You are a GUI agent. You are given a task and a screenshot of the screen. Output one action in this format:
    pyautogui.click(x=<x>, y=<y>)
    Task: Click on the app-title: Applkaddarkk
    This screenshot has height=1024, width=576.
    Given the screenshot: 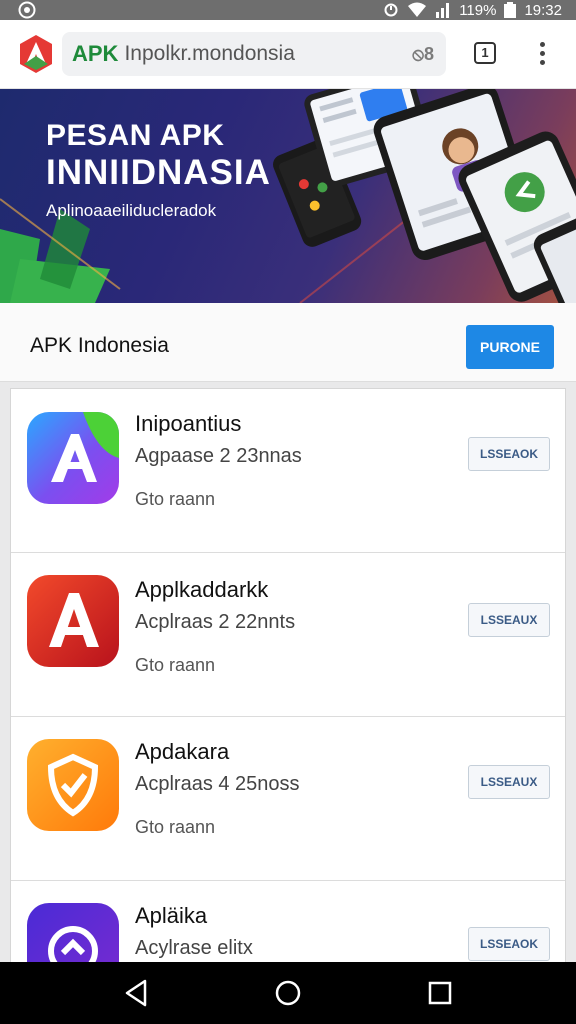 What is the action you would take?
    pyautogui.click(x=202, y=589)
    